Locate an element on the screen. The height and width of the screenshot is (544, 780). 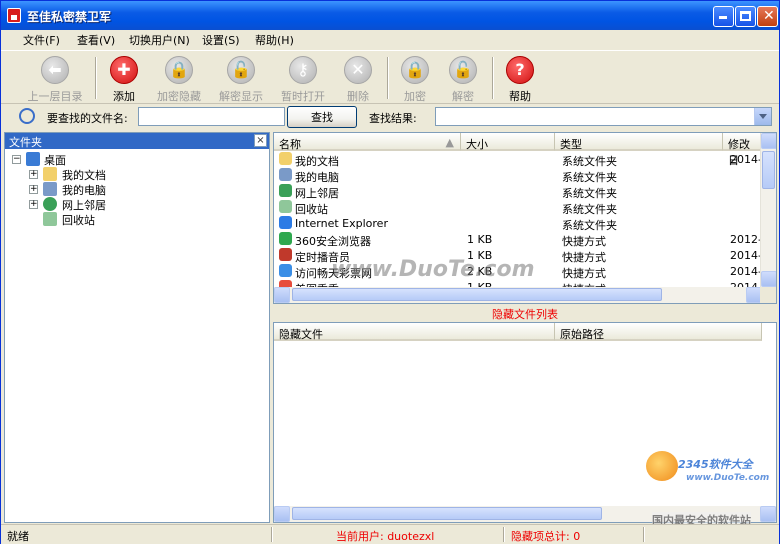
search-input is located at coordinates (211, 116).